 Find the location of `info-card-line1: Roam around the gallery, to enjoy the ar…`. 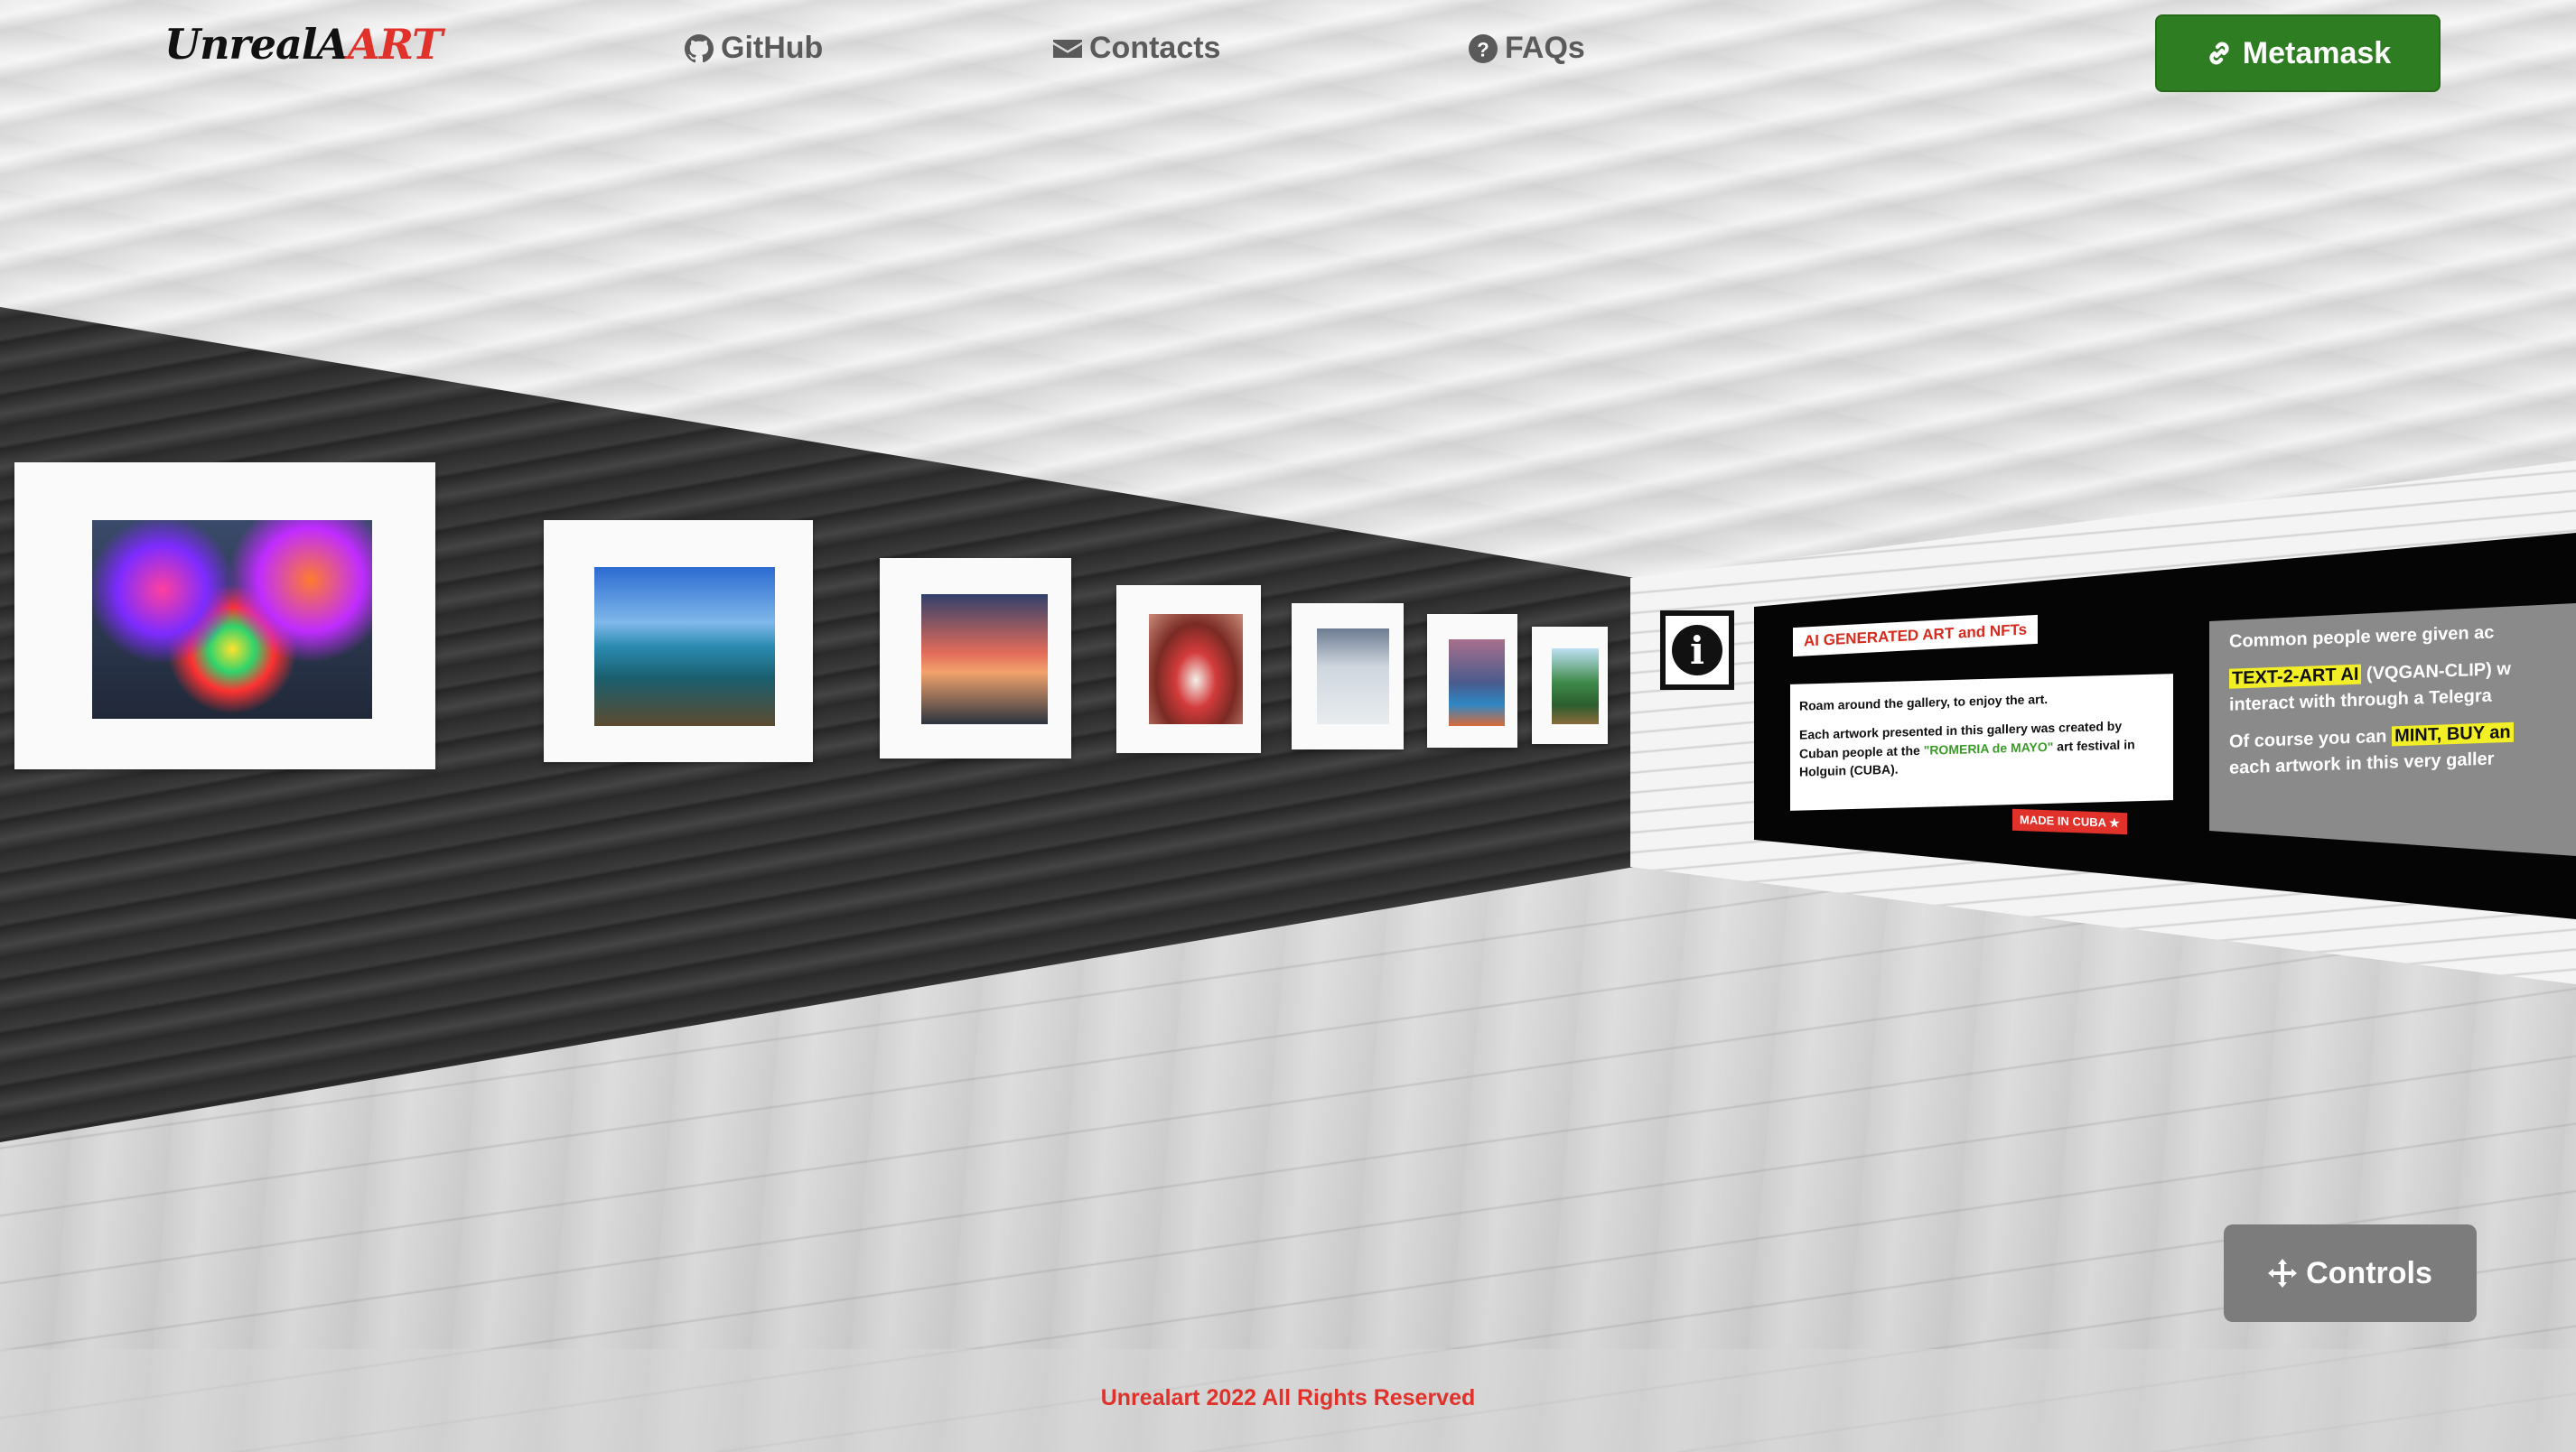

info-card-line1: Roam around the gallery, to enjoy the ar… is located at coordinates (1924, 702).